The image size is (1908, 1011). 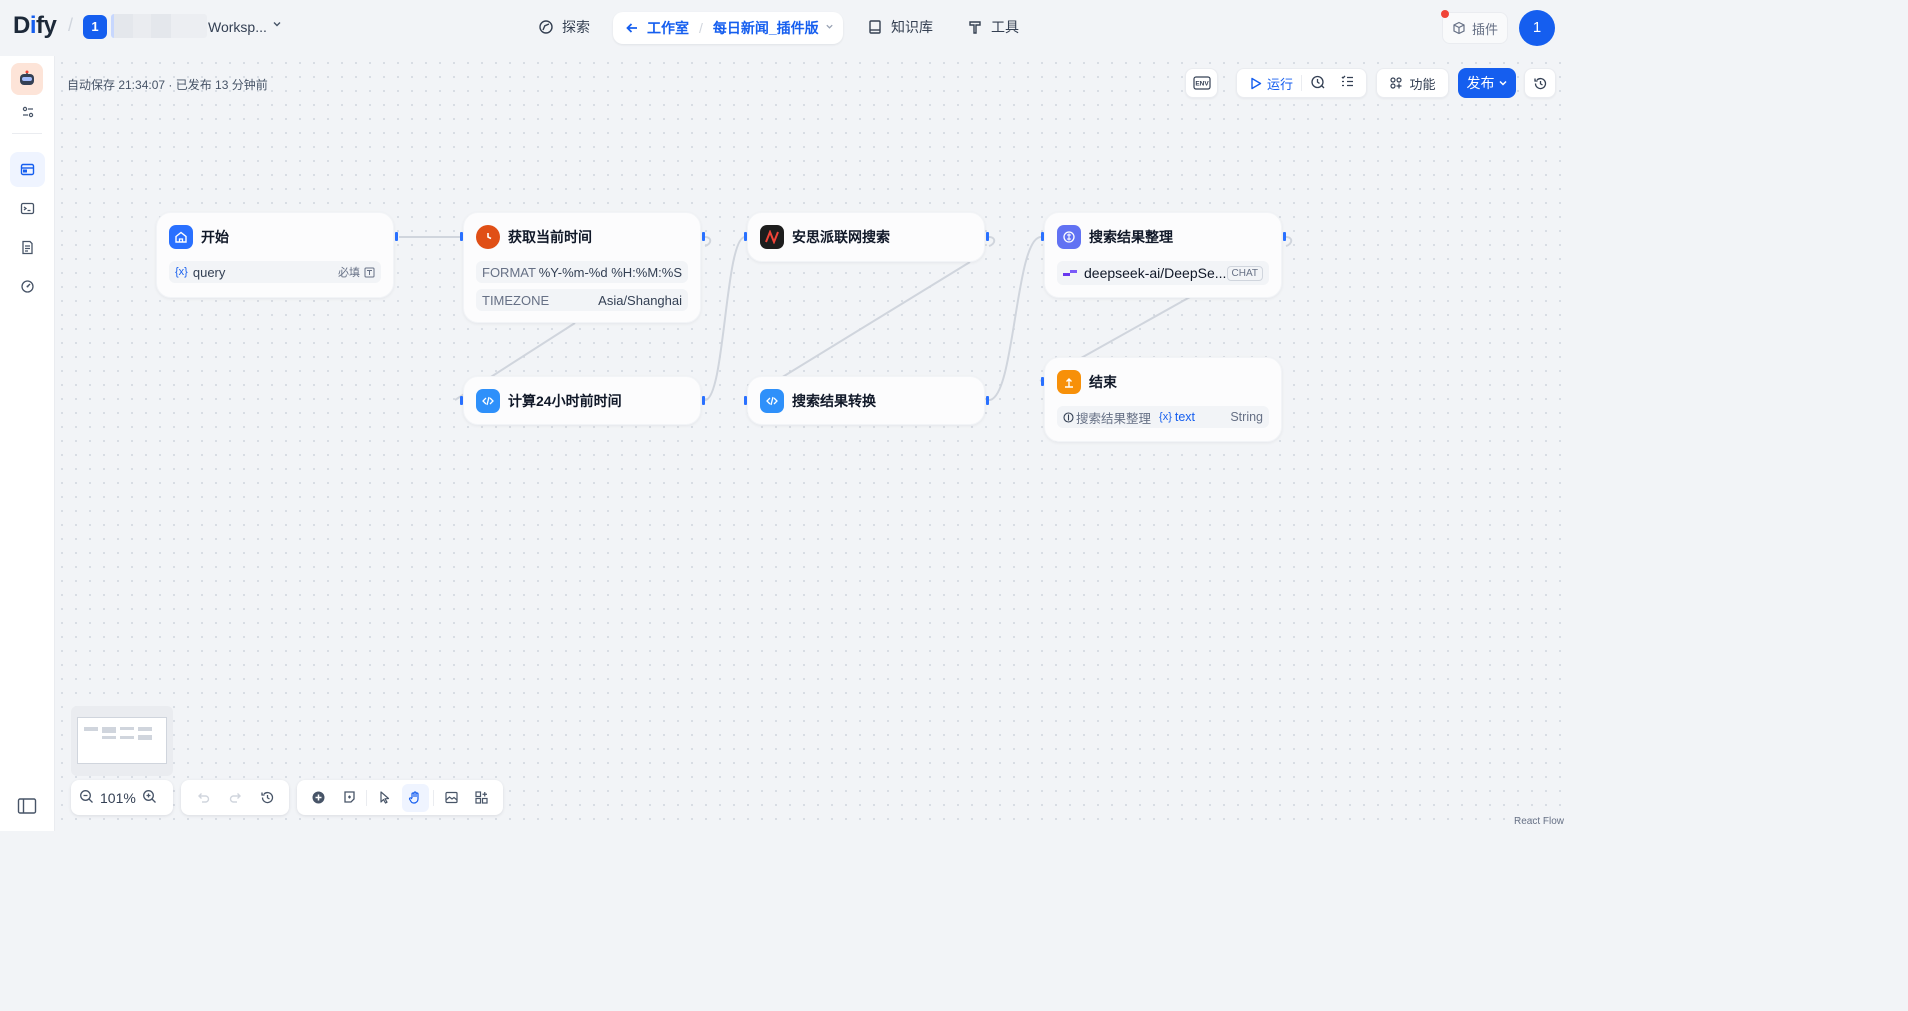 What do you see at coordinates (772, 237) in the screenshot?
I see `anspire-logo-icon` at bounding box center [772, 237].